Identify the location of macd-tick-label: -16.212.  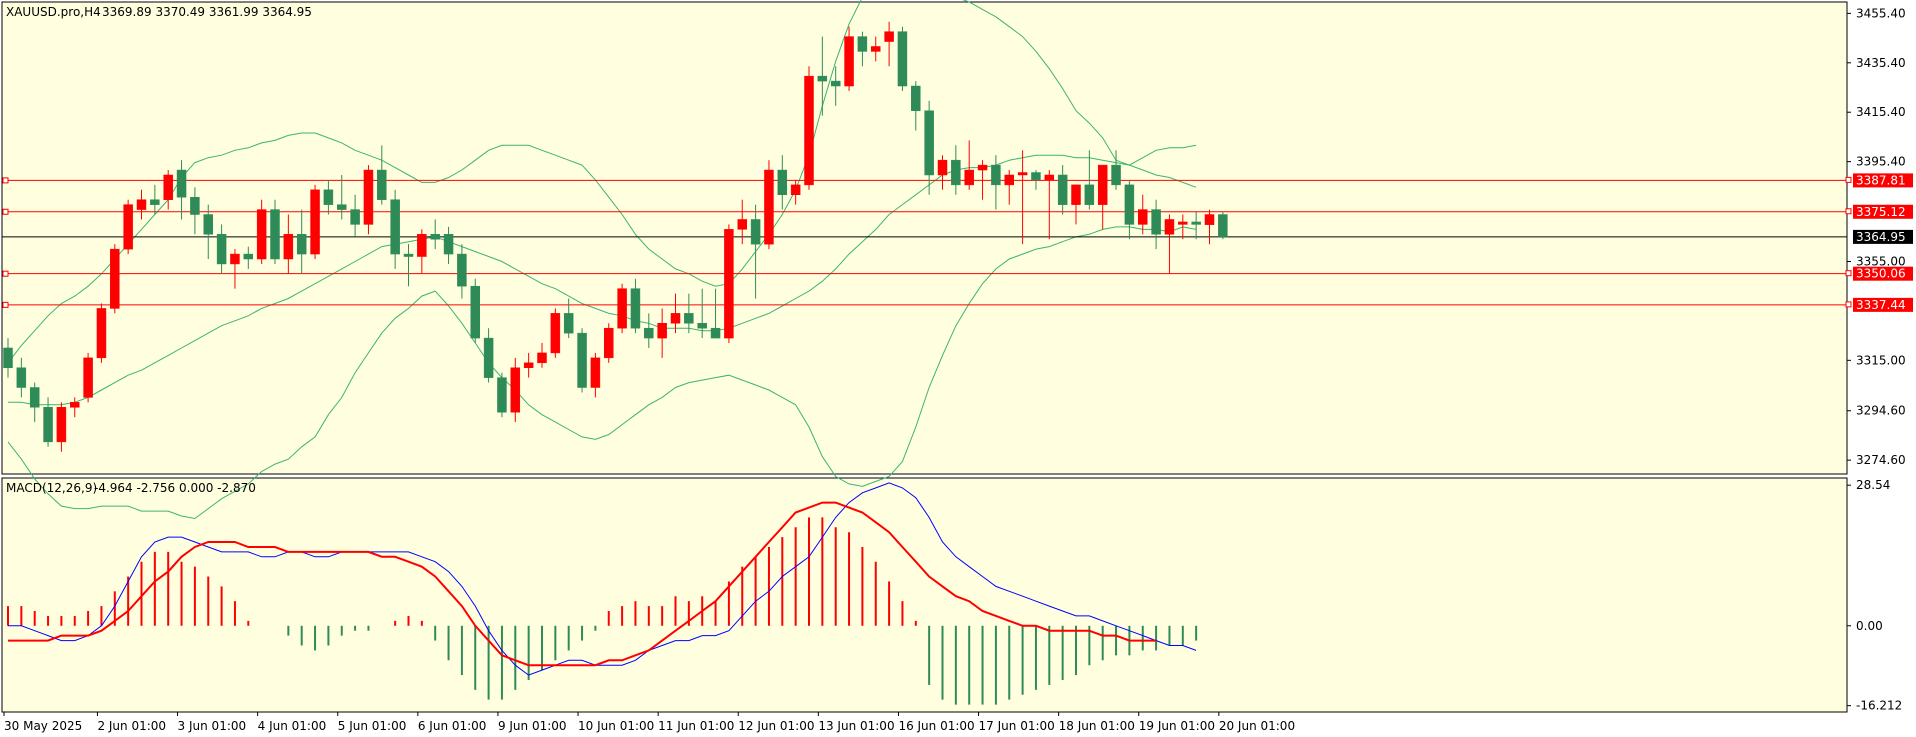
(1879, 706).